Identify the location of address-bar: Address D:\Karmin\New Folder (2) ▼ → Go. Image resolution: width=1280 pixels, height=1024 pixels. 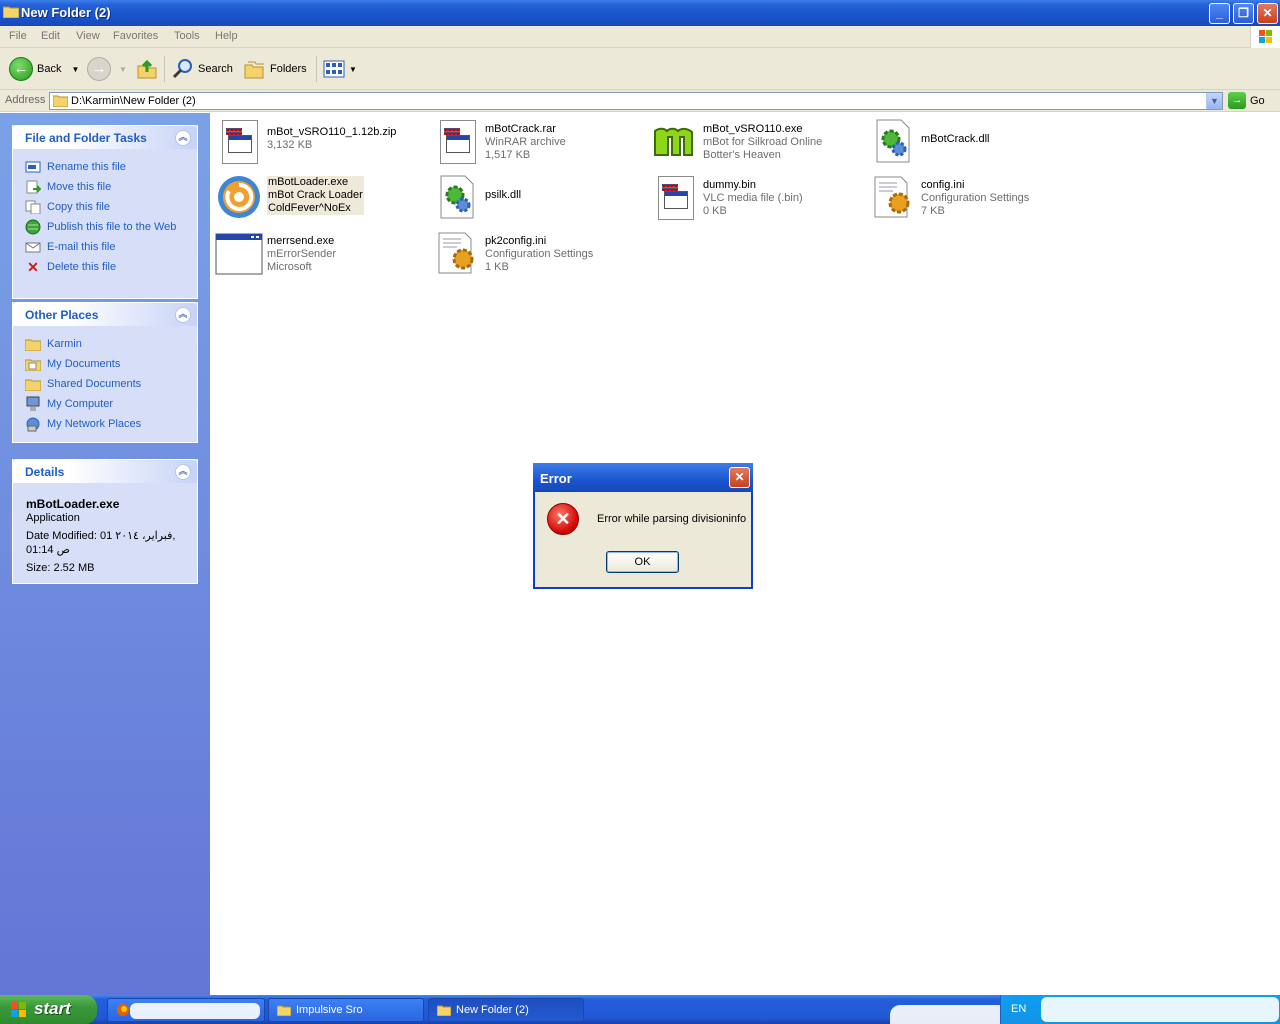
(640, 101).